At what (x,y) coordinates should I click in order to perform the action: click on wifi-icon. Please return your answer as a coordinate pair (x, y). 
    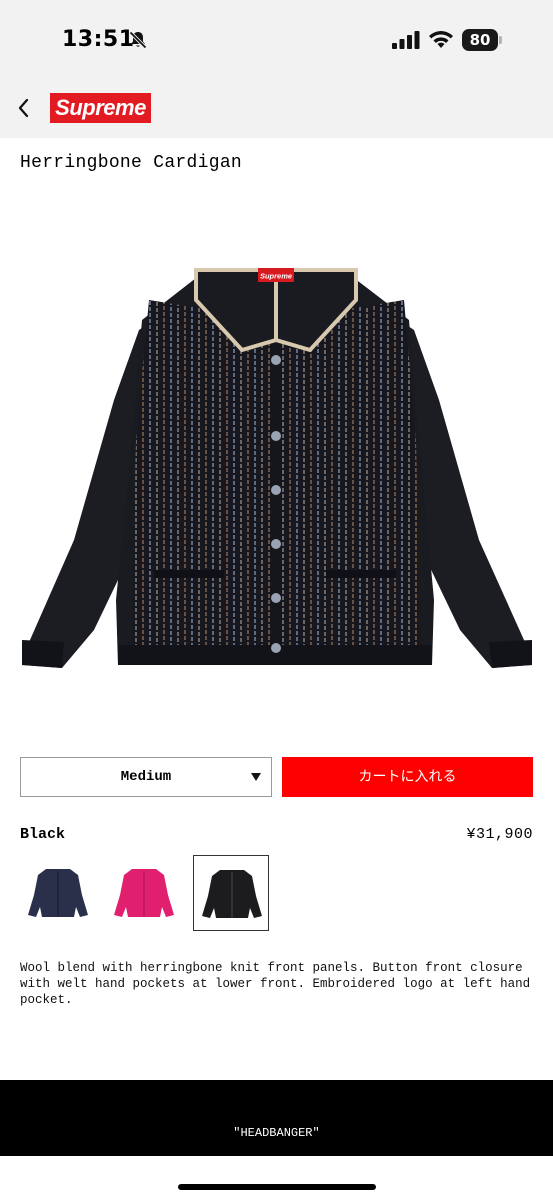
    Looking at the image, I should click on (441, 39).